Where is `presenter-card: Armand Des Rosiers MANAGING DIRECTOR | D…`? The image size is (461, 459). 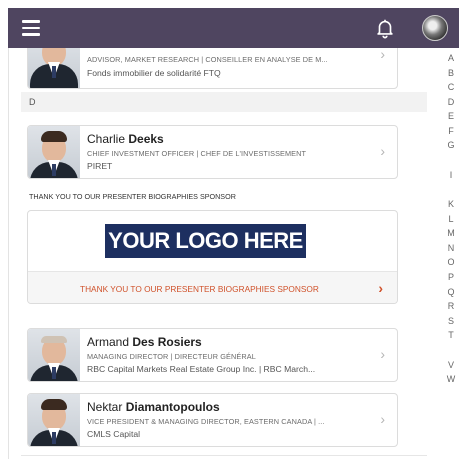 presenter-card: Armand Des Rosiers MANAGING DIRECTOR | D… is located at coordinates (212, 355).